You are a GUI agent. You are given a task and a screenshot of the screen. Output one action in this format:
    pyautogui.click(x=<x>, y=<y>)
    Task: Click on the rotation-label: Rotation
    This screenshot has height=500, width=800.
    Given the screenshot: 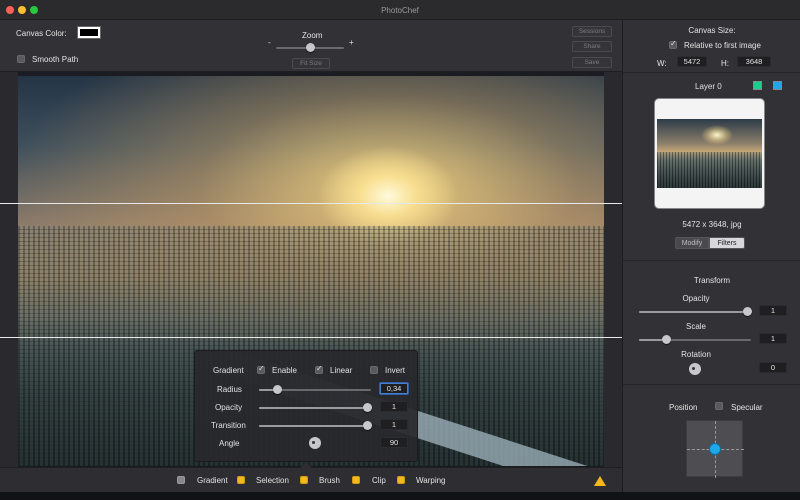 What is the action you would take?
    pyautogui.click(x=696, y=354)
    